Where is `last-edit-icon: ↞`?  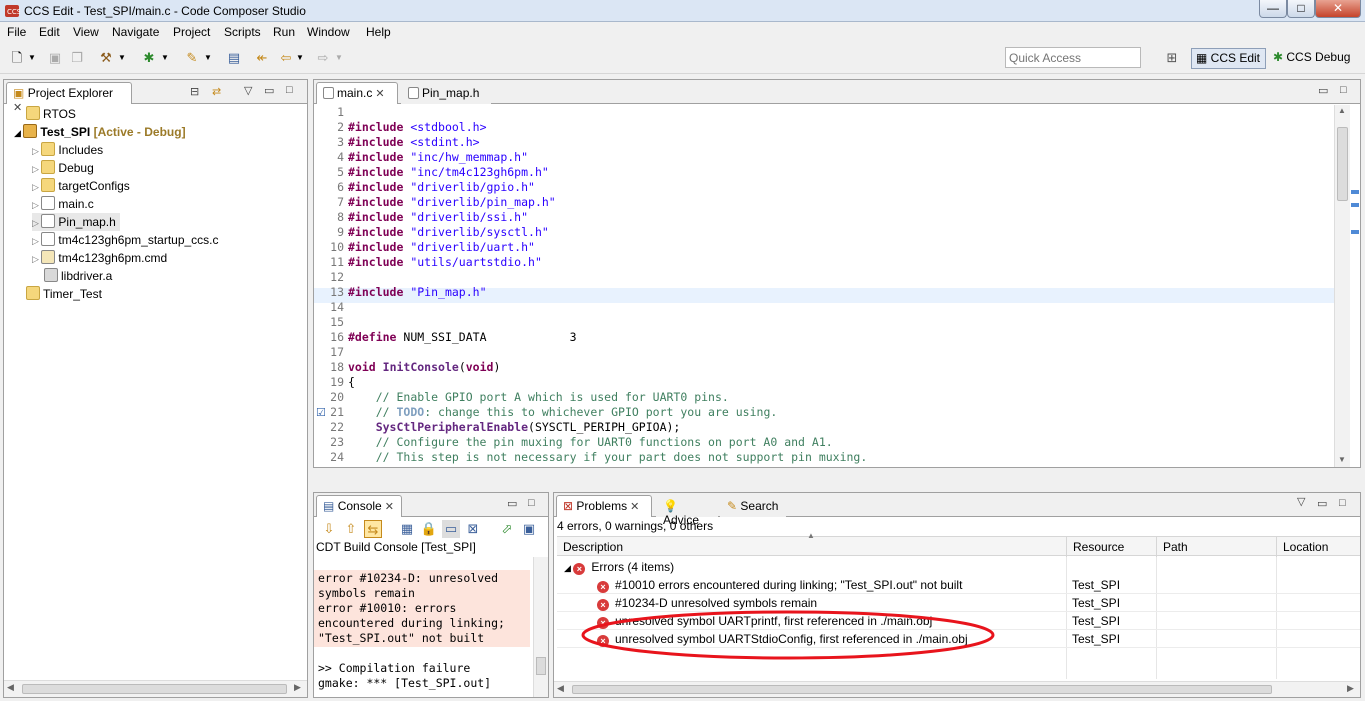
last-edit-icon: ↞ is located at coordinates (262, 58).